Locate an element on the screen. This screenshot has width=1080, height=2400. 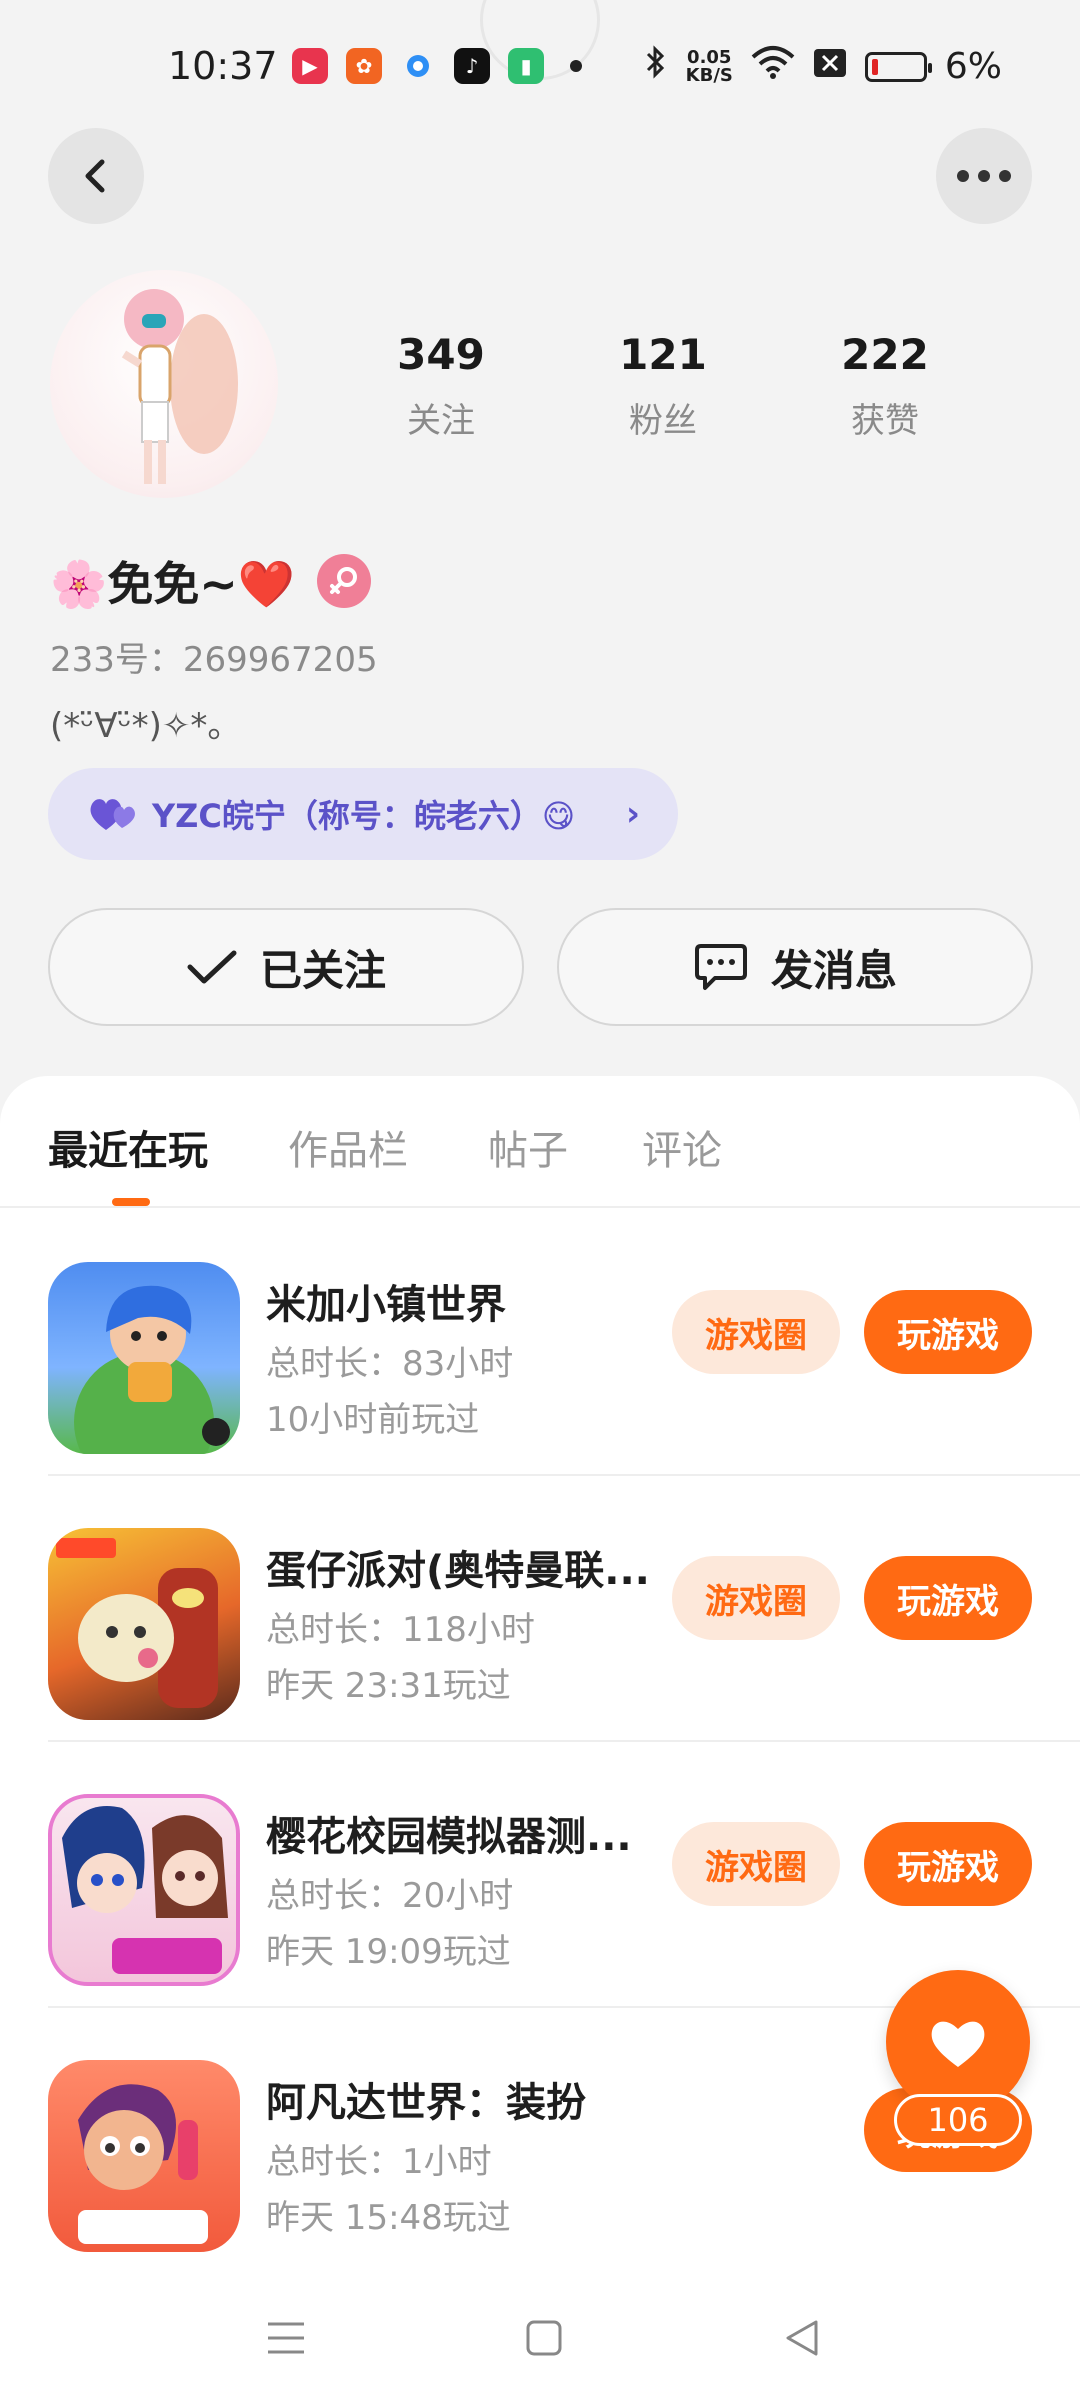
user-id: 233号：269967205 is located at coordinates (214, 660).